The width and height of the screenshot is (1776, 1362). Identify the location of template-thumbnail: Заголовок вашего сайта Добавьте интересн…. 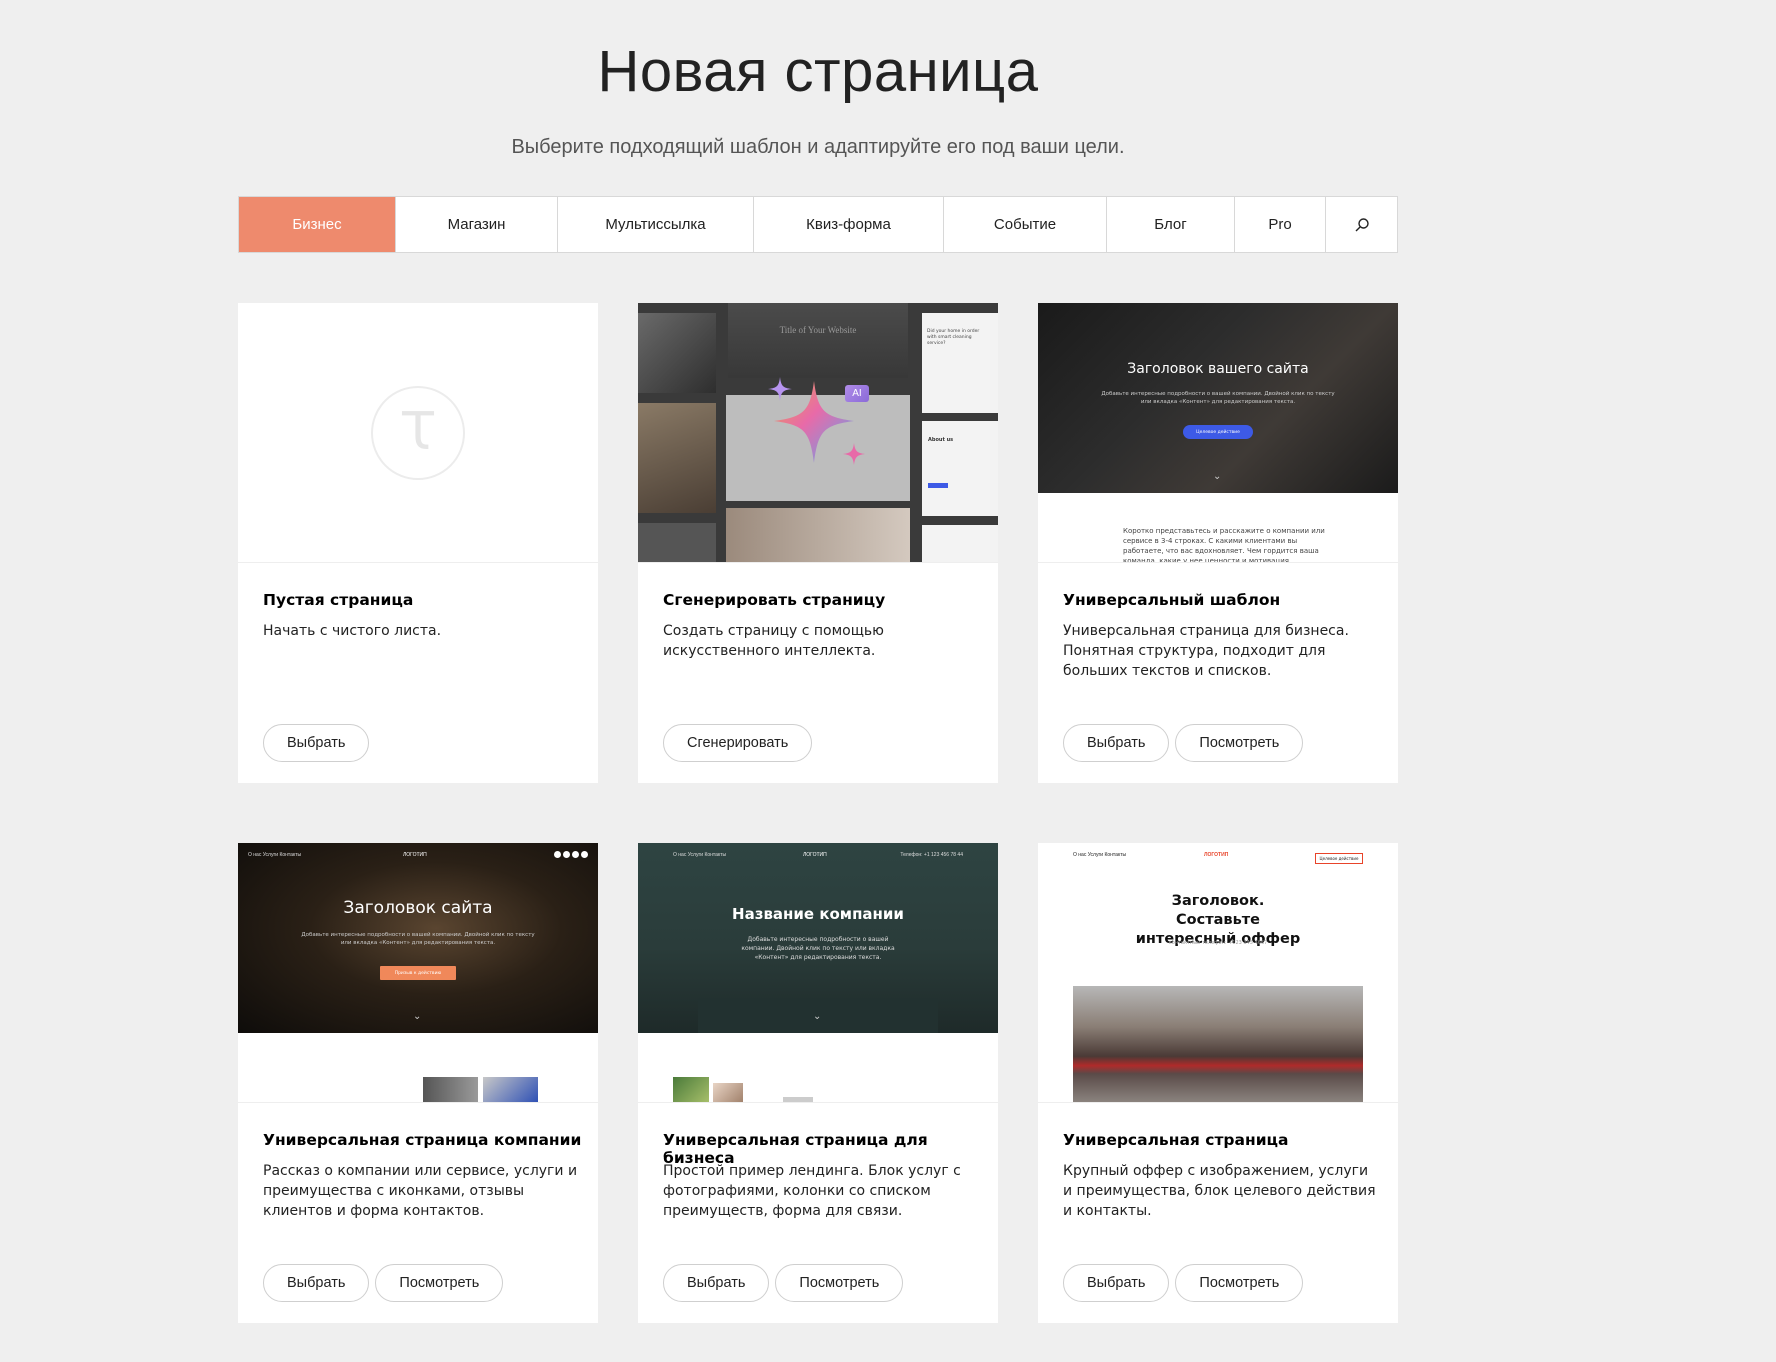
(1218, 433).